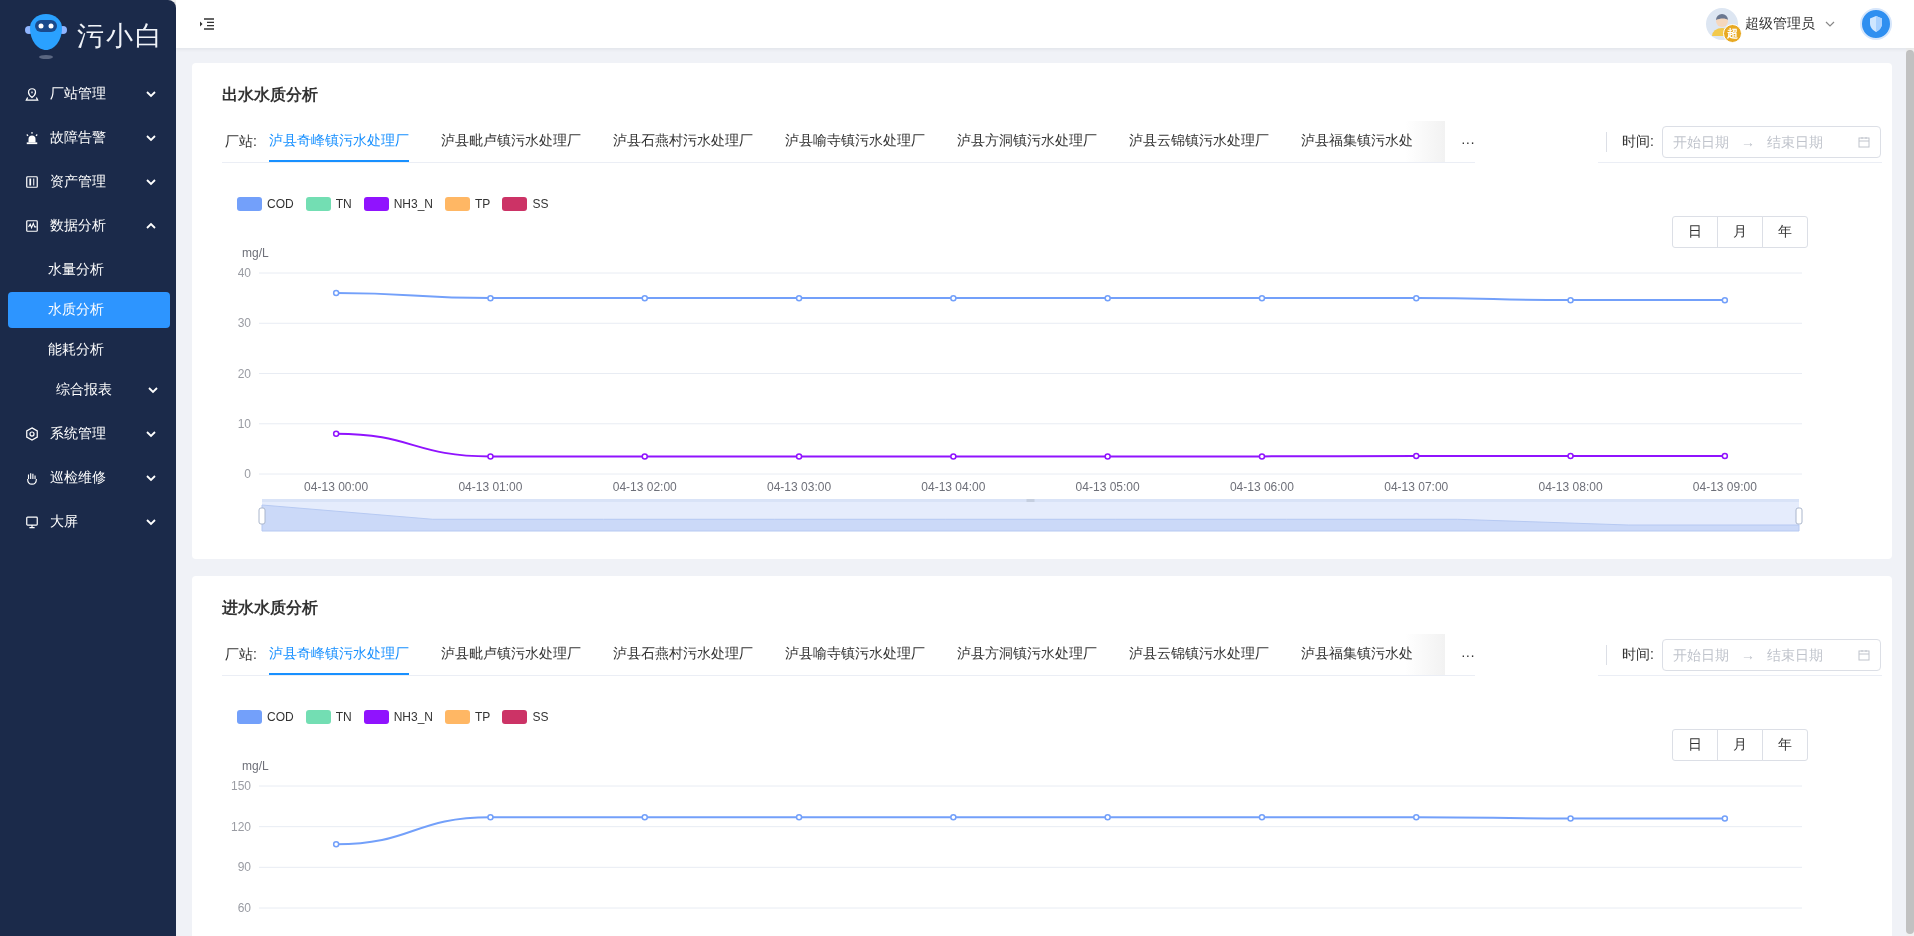  I want to click on axis-tick-label: 04-13 03:00, so click(799, 487).